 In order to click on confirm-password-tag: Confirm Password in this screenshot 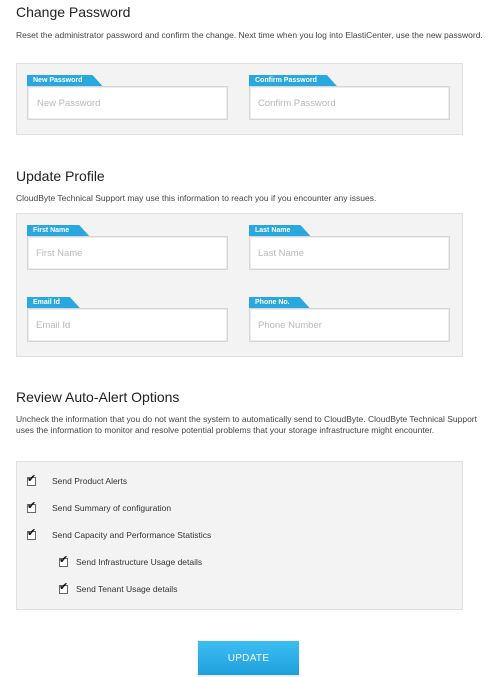, I will do `click(293, 80)`.